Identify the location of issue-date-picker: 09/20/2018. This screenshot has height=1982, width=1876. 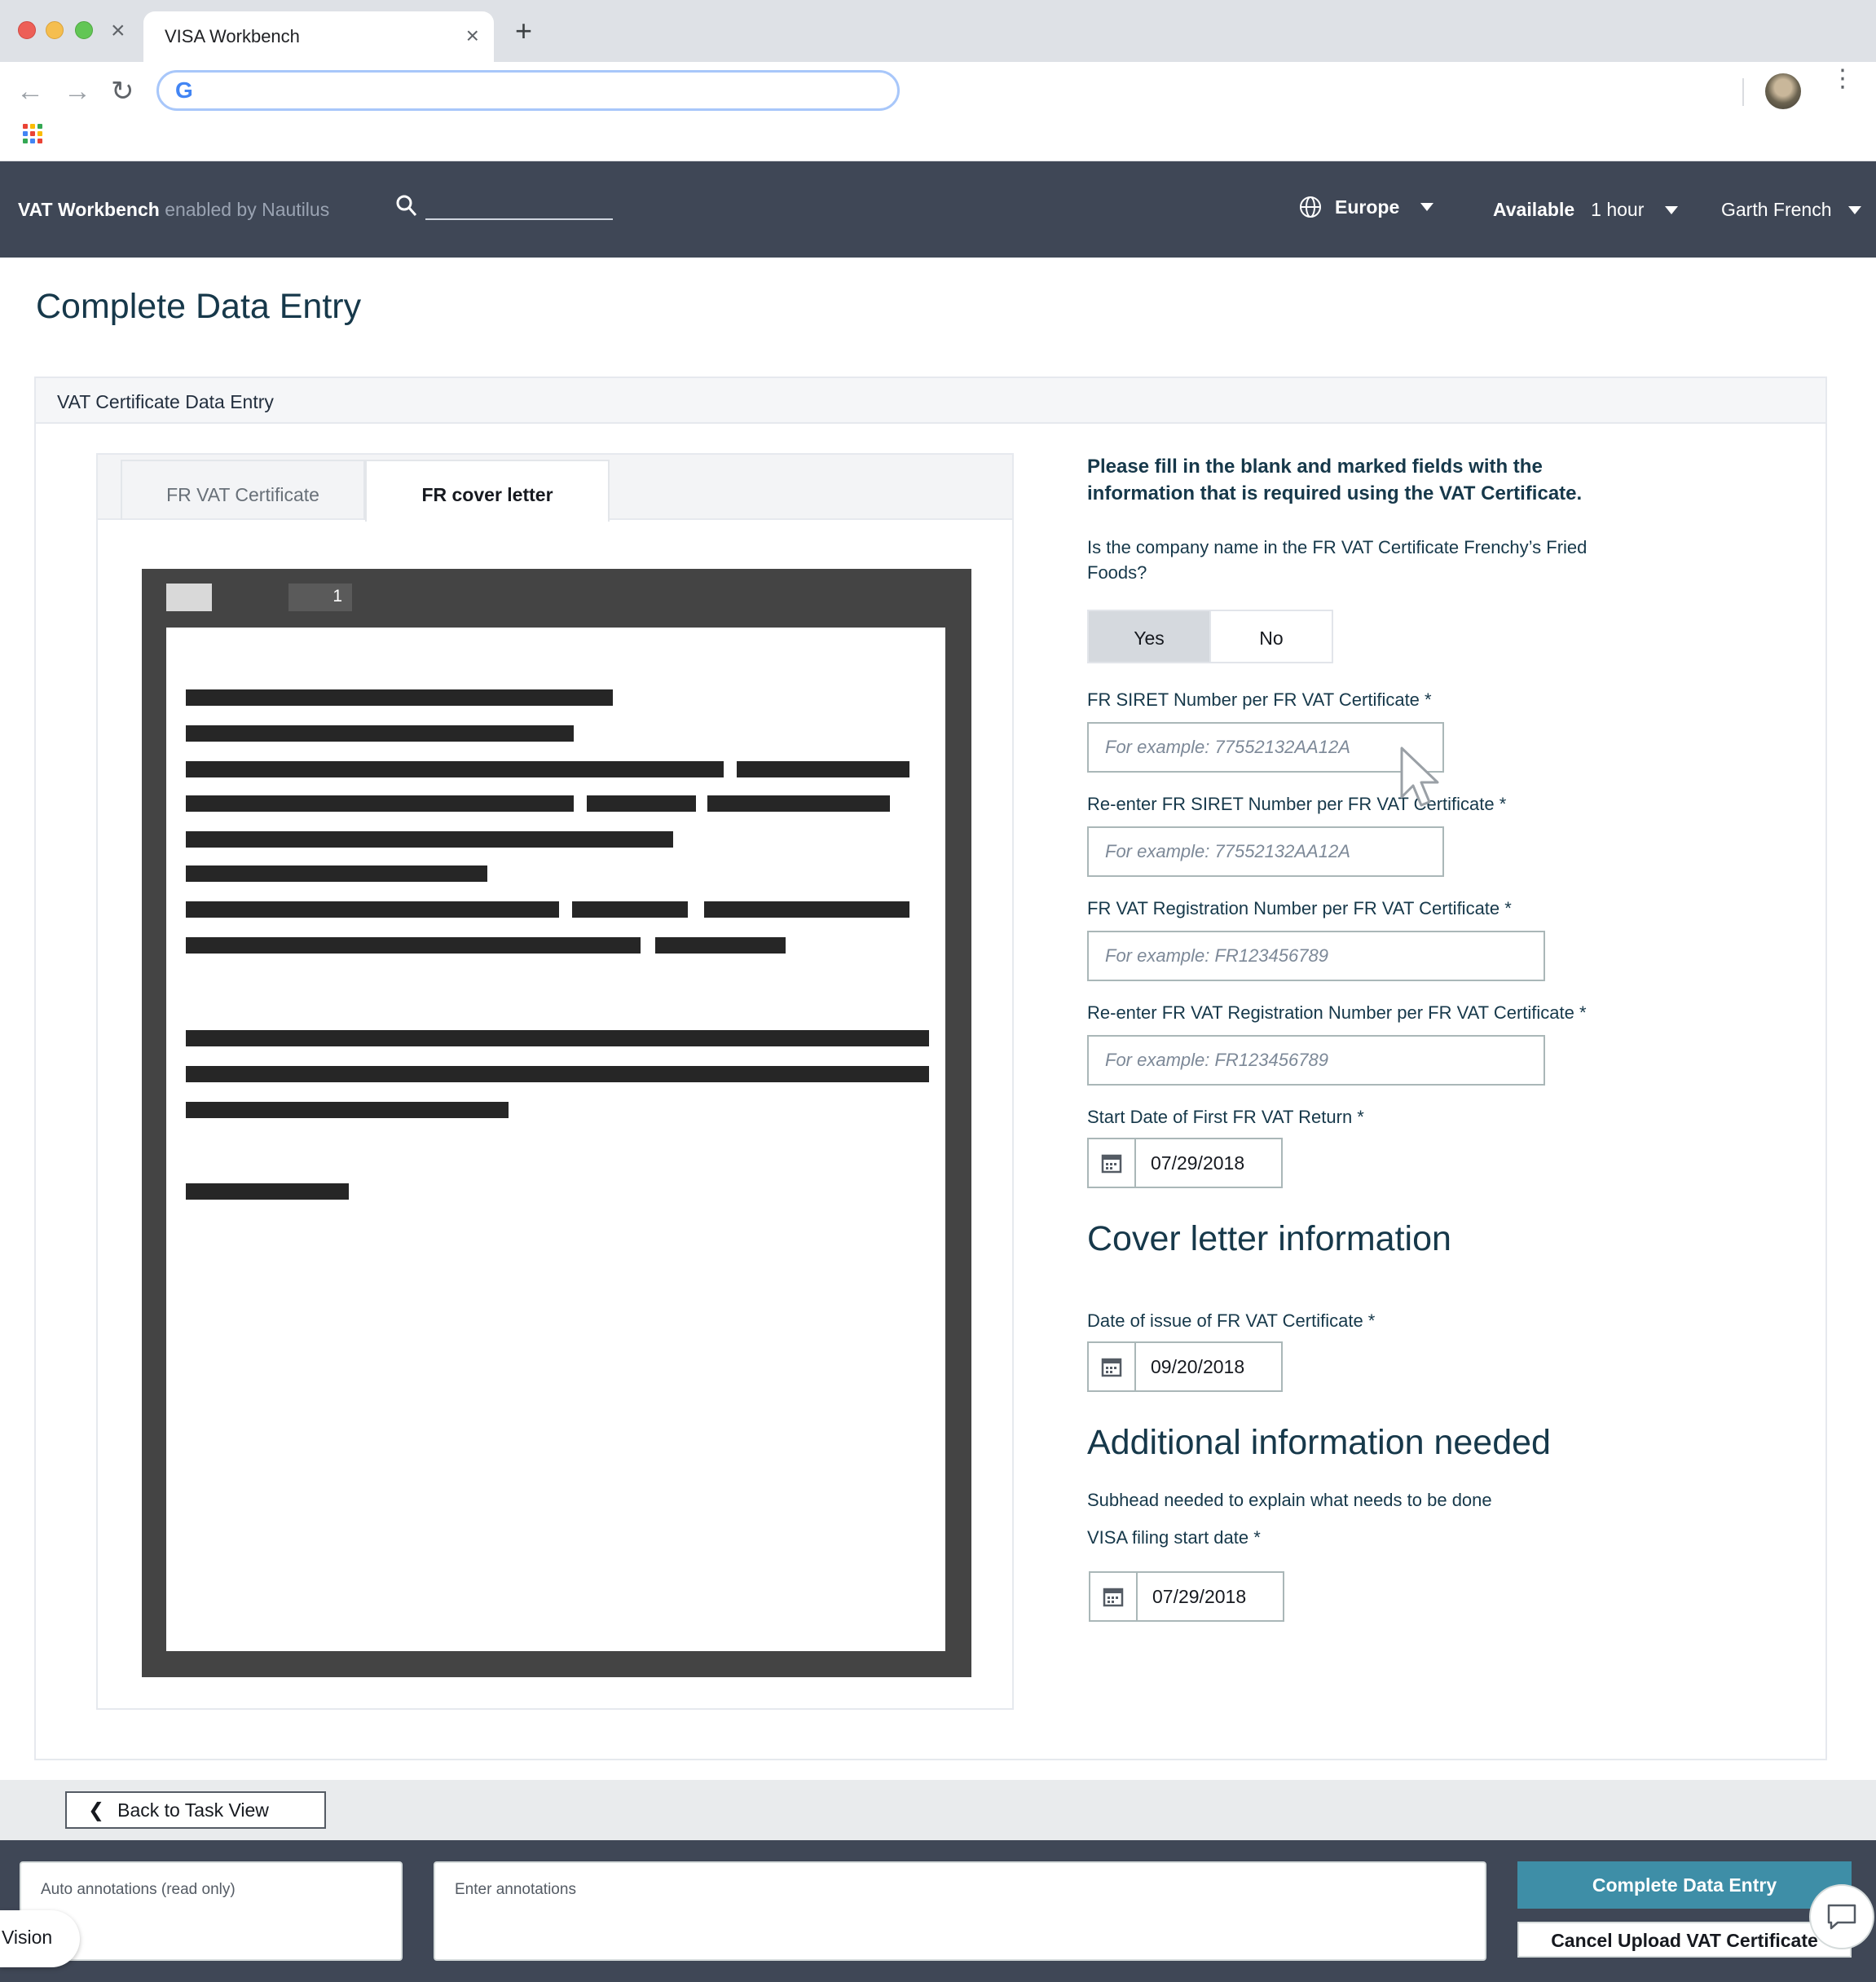
(1185, 1366).